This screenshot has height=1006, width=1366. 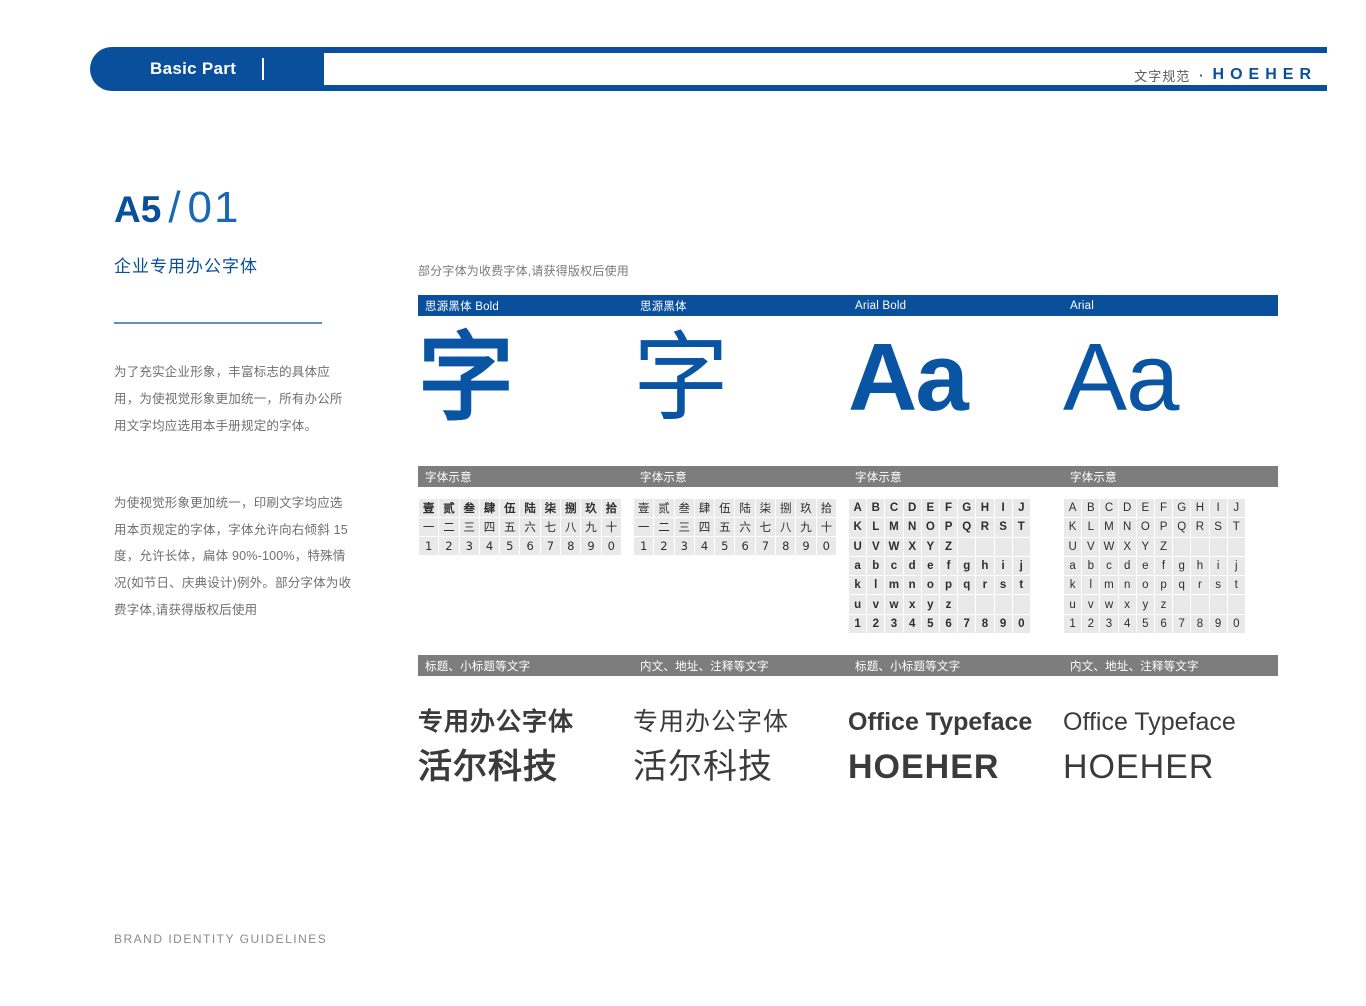 I want to click on glyph-cell: 贰, so click(x=664, y=508).